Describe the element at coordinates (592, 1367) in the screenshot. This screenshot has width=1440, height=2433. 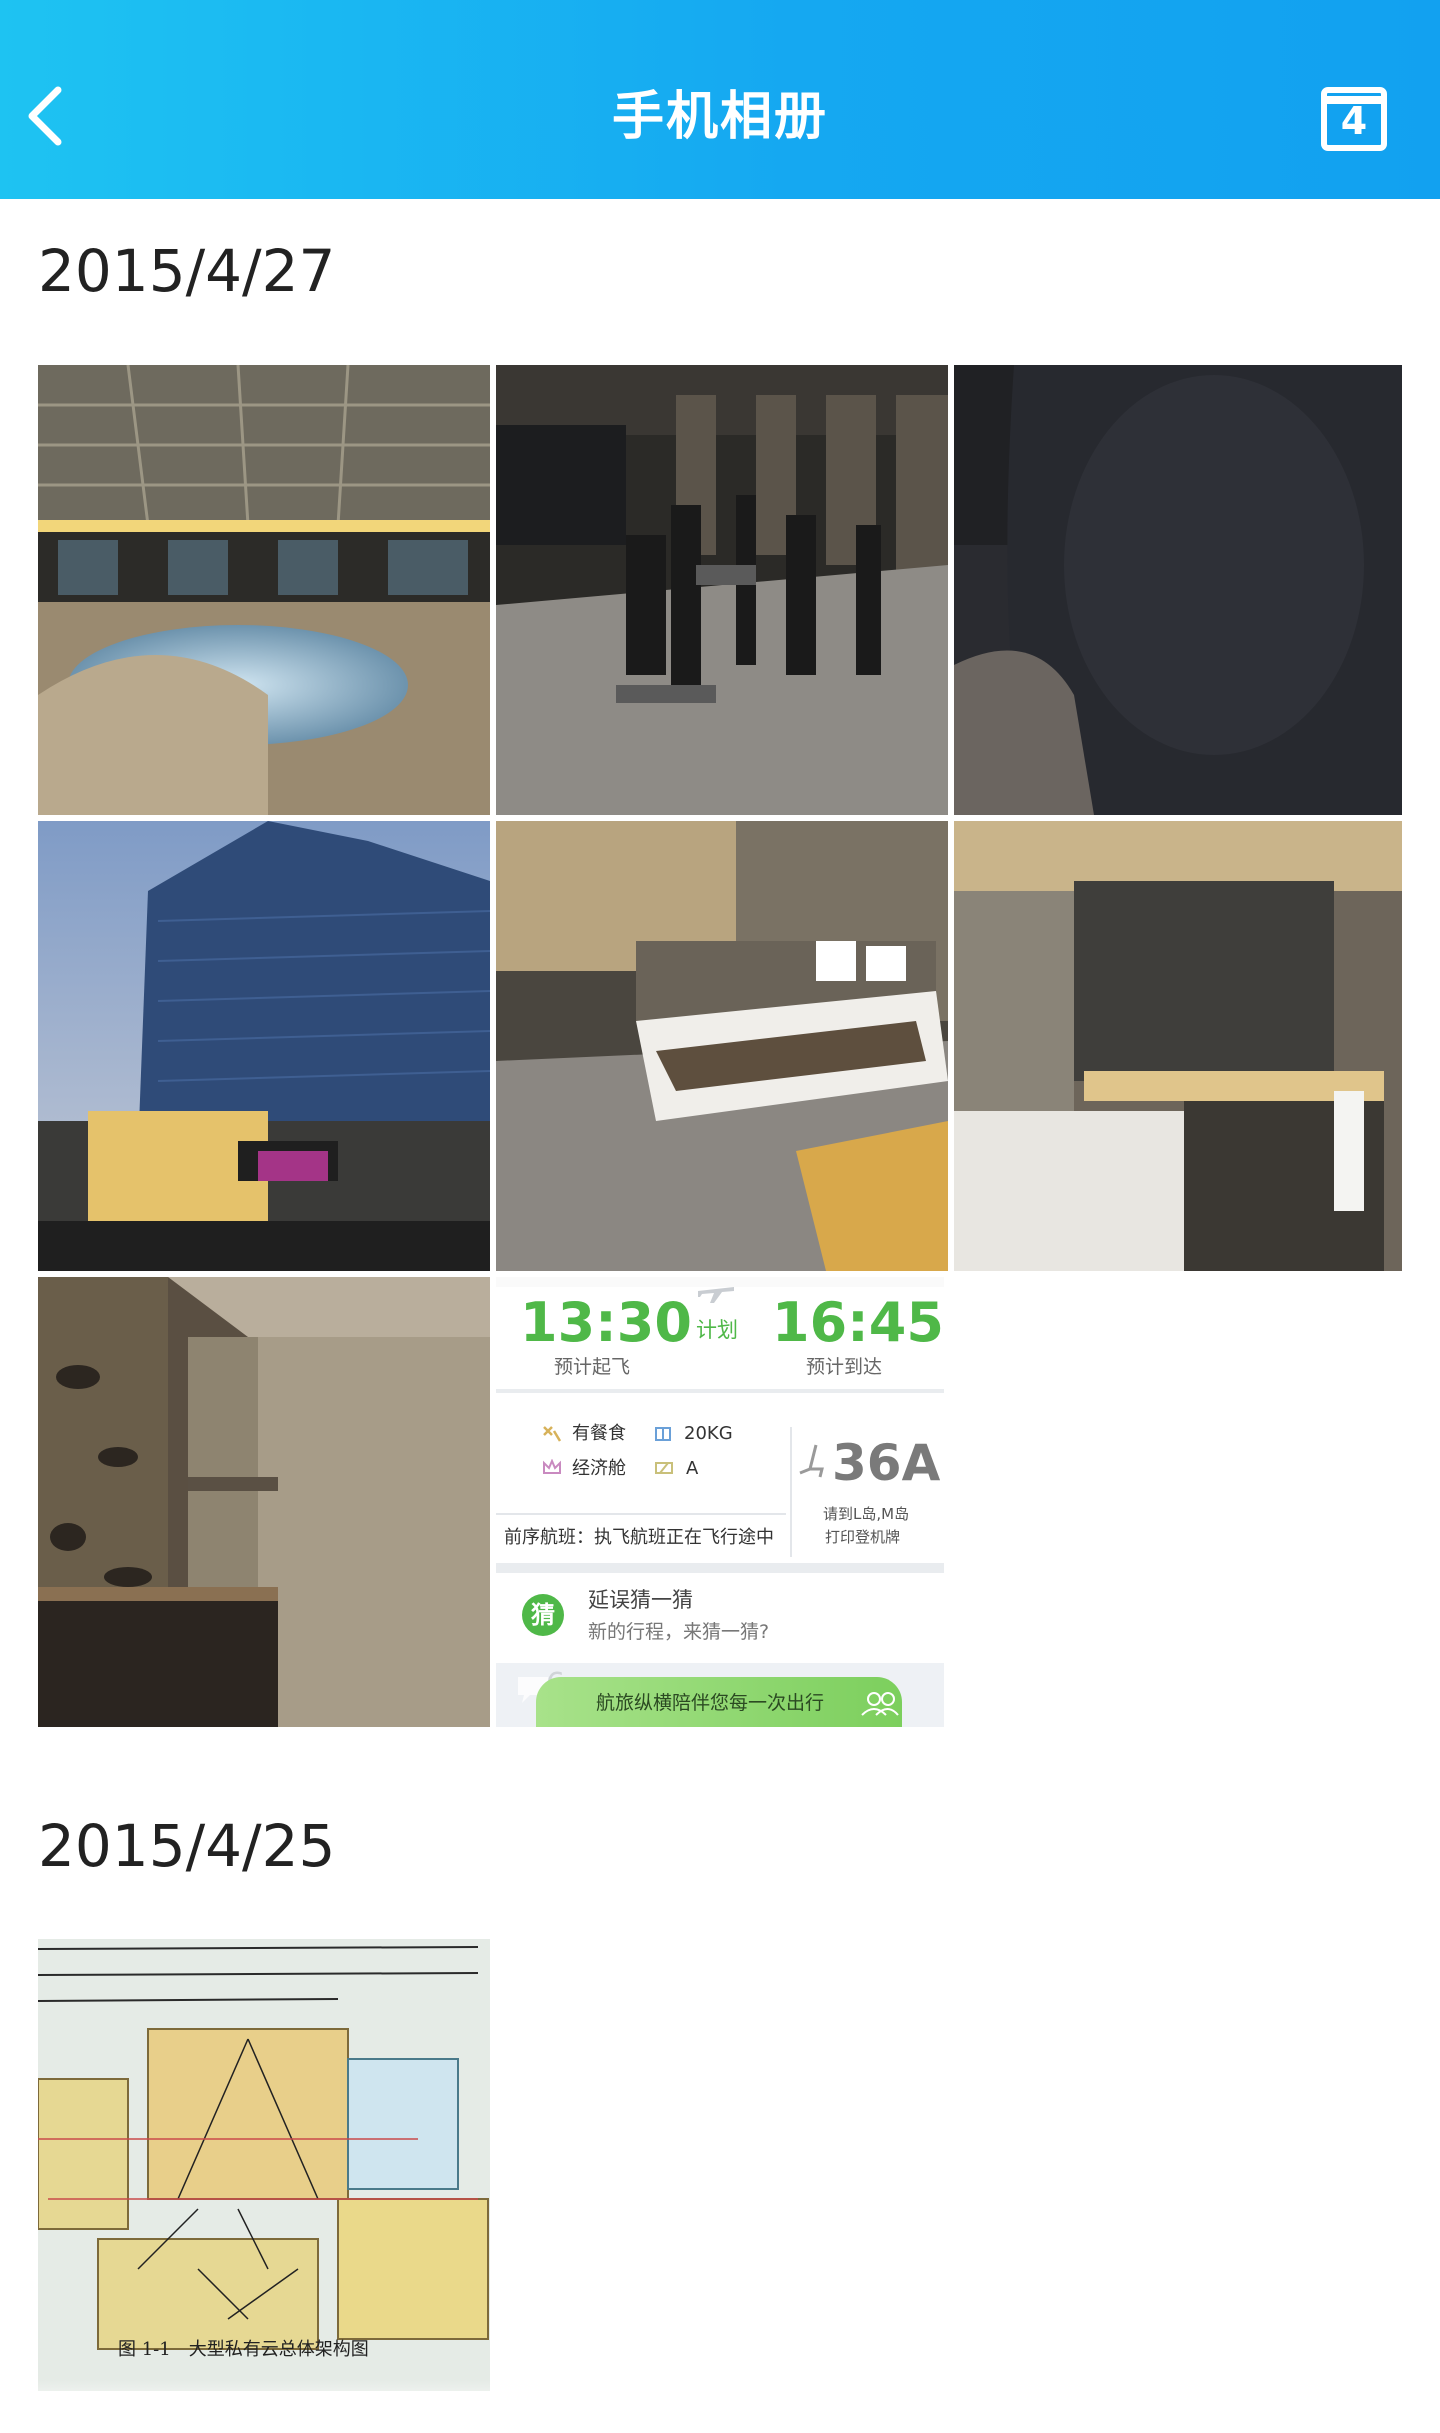
I see `depart-label: 预计起飞` at that location.